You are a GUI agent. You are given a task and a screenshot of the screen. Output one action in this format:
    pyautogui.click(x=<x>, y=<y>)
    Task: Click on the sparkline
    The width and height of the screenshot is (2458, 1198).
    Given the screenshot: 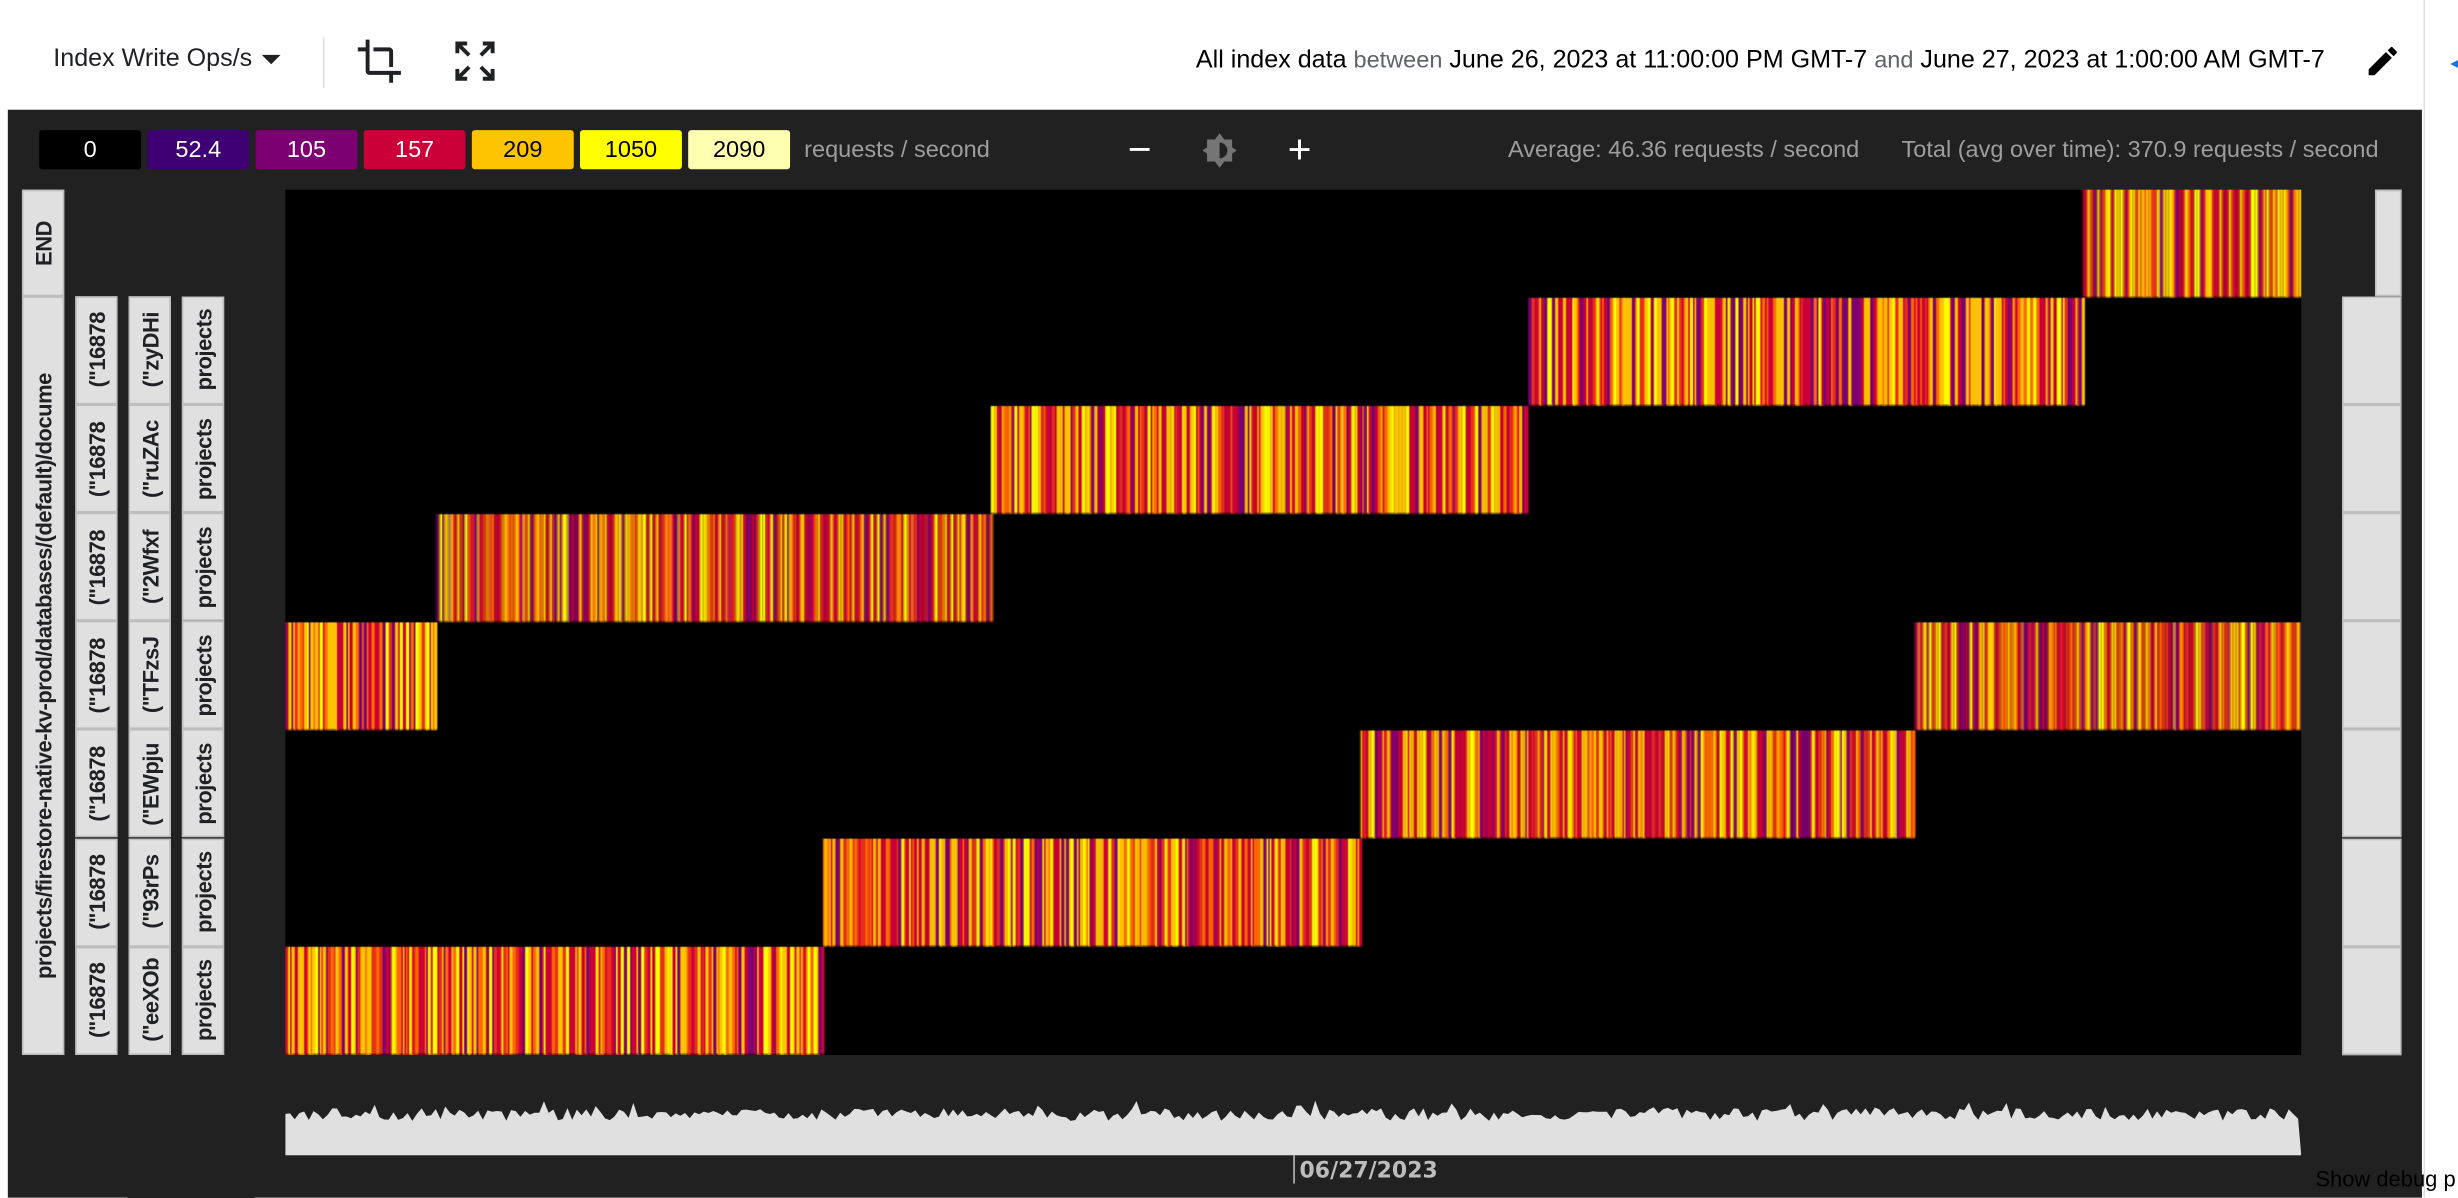 What is the action you would take?
    pyautogui.click(x=1293, y=1124)
    